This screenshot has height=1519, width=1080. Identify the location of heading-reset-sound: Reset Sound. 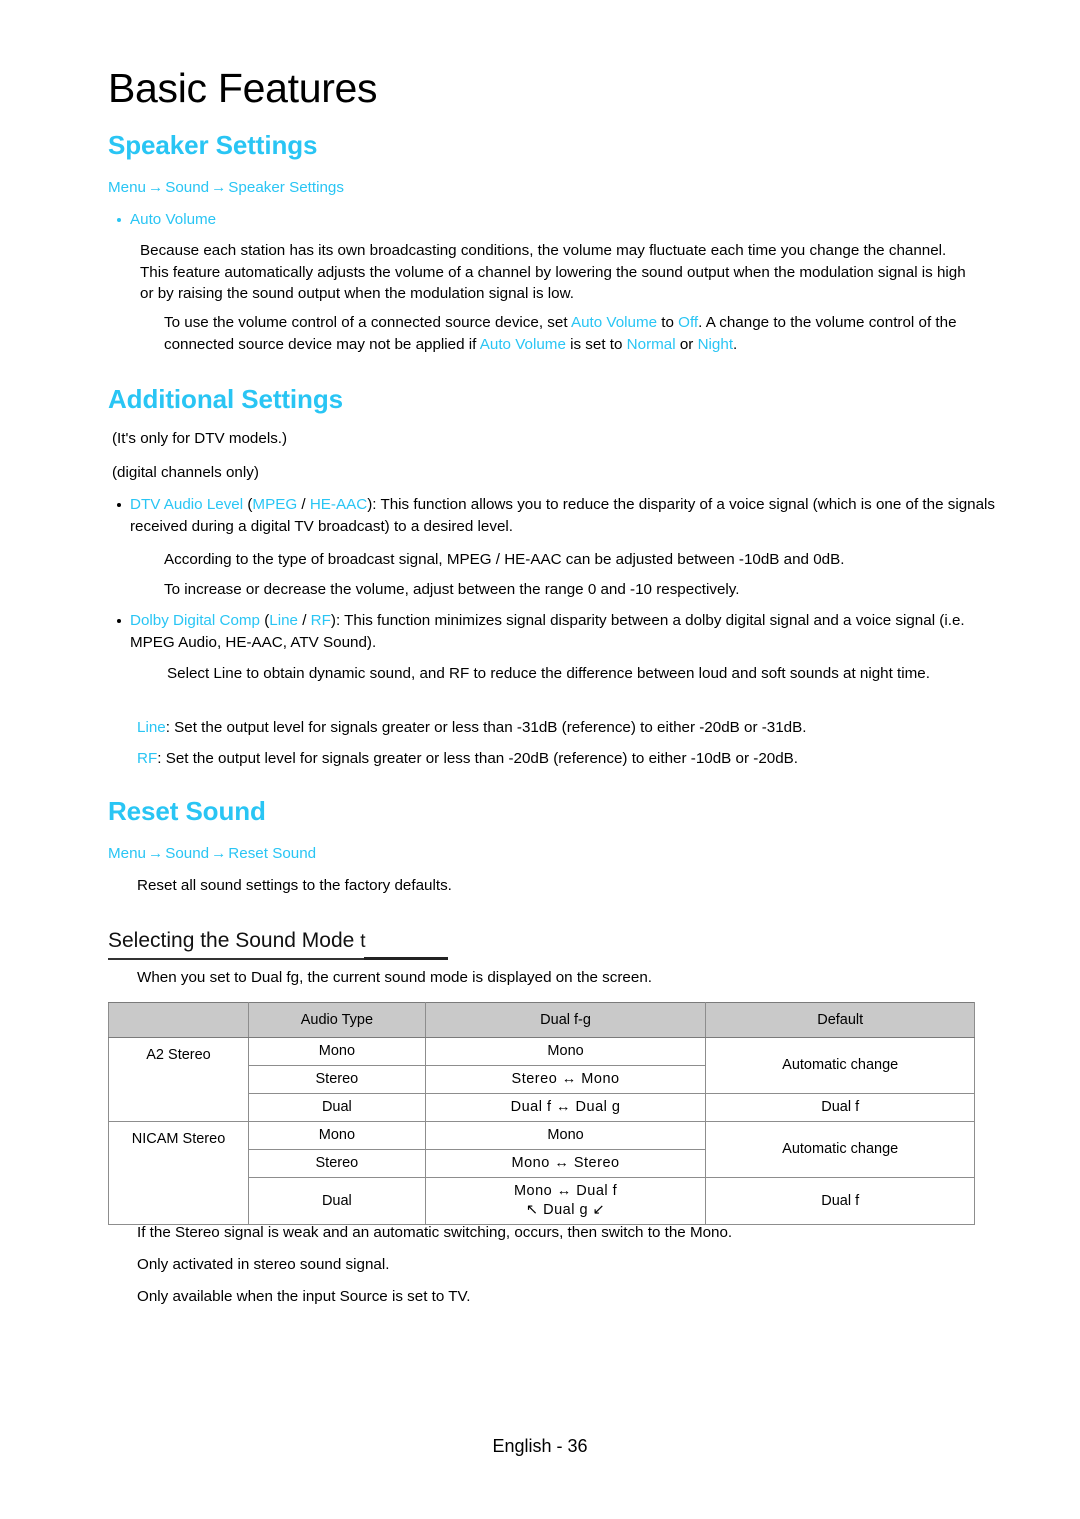
(187, 811).